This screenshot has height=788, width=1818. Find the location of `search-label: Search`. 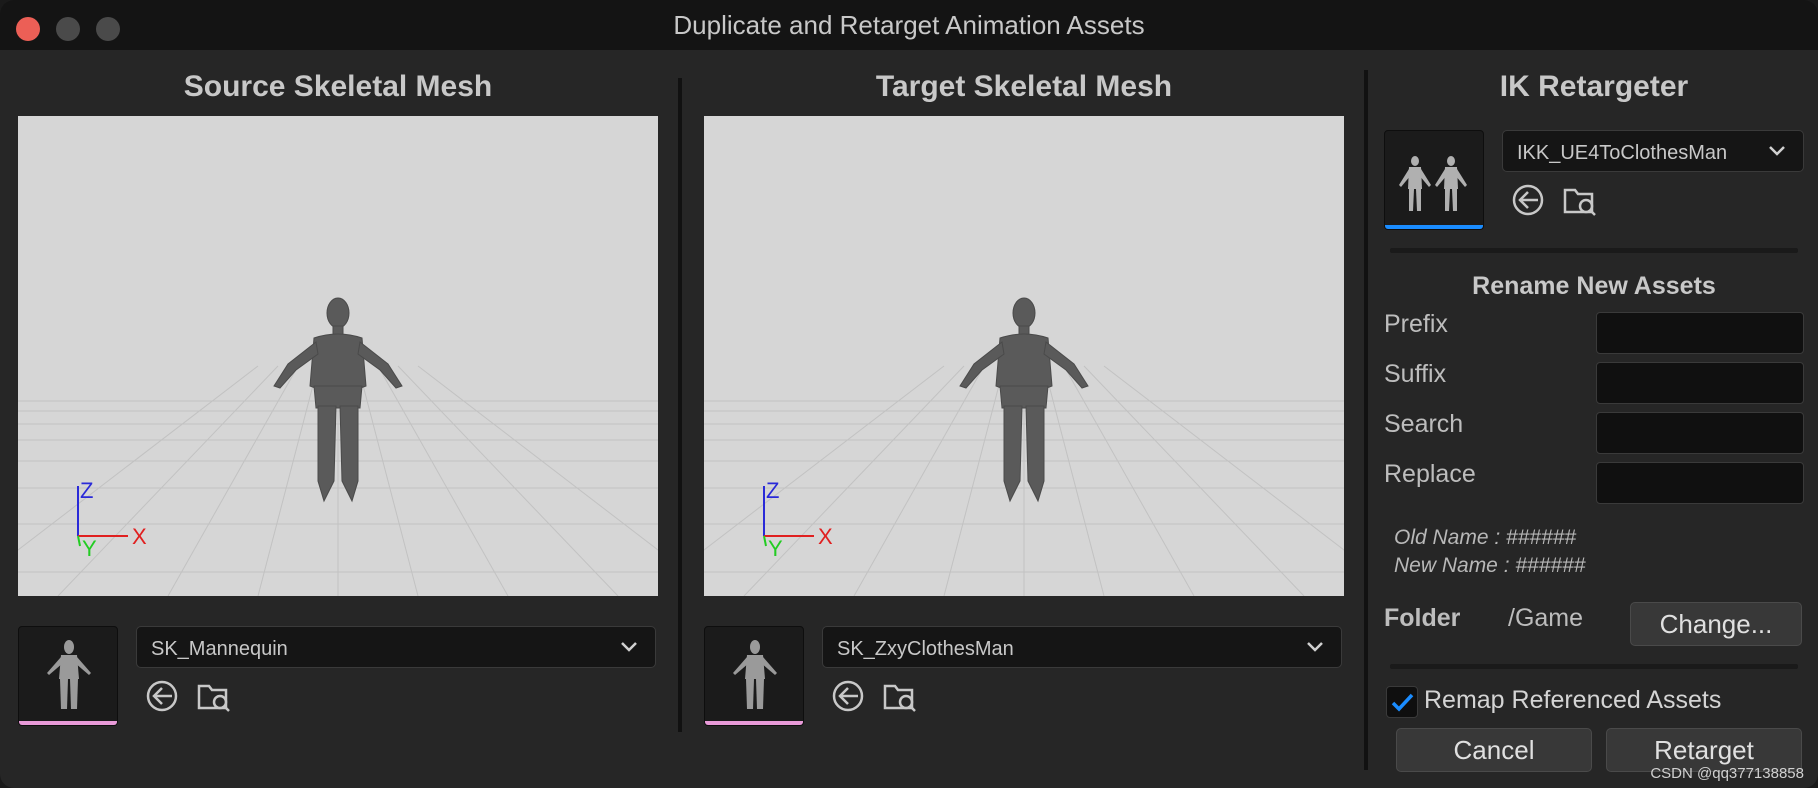

search-label: Search is located at coordinates (1424, 424).